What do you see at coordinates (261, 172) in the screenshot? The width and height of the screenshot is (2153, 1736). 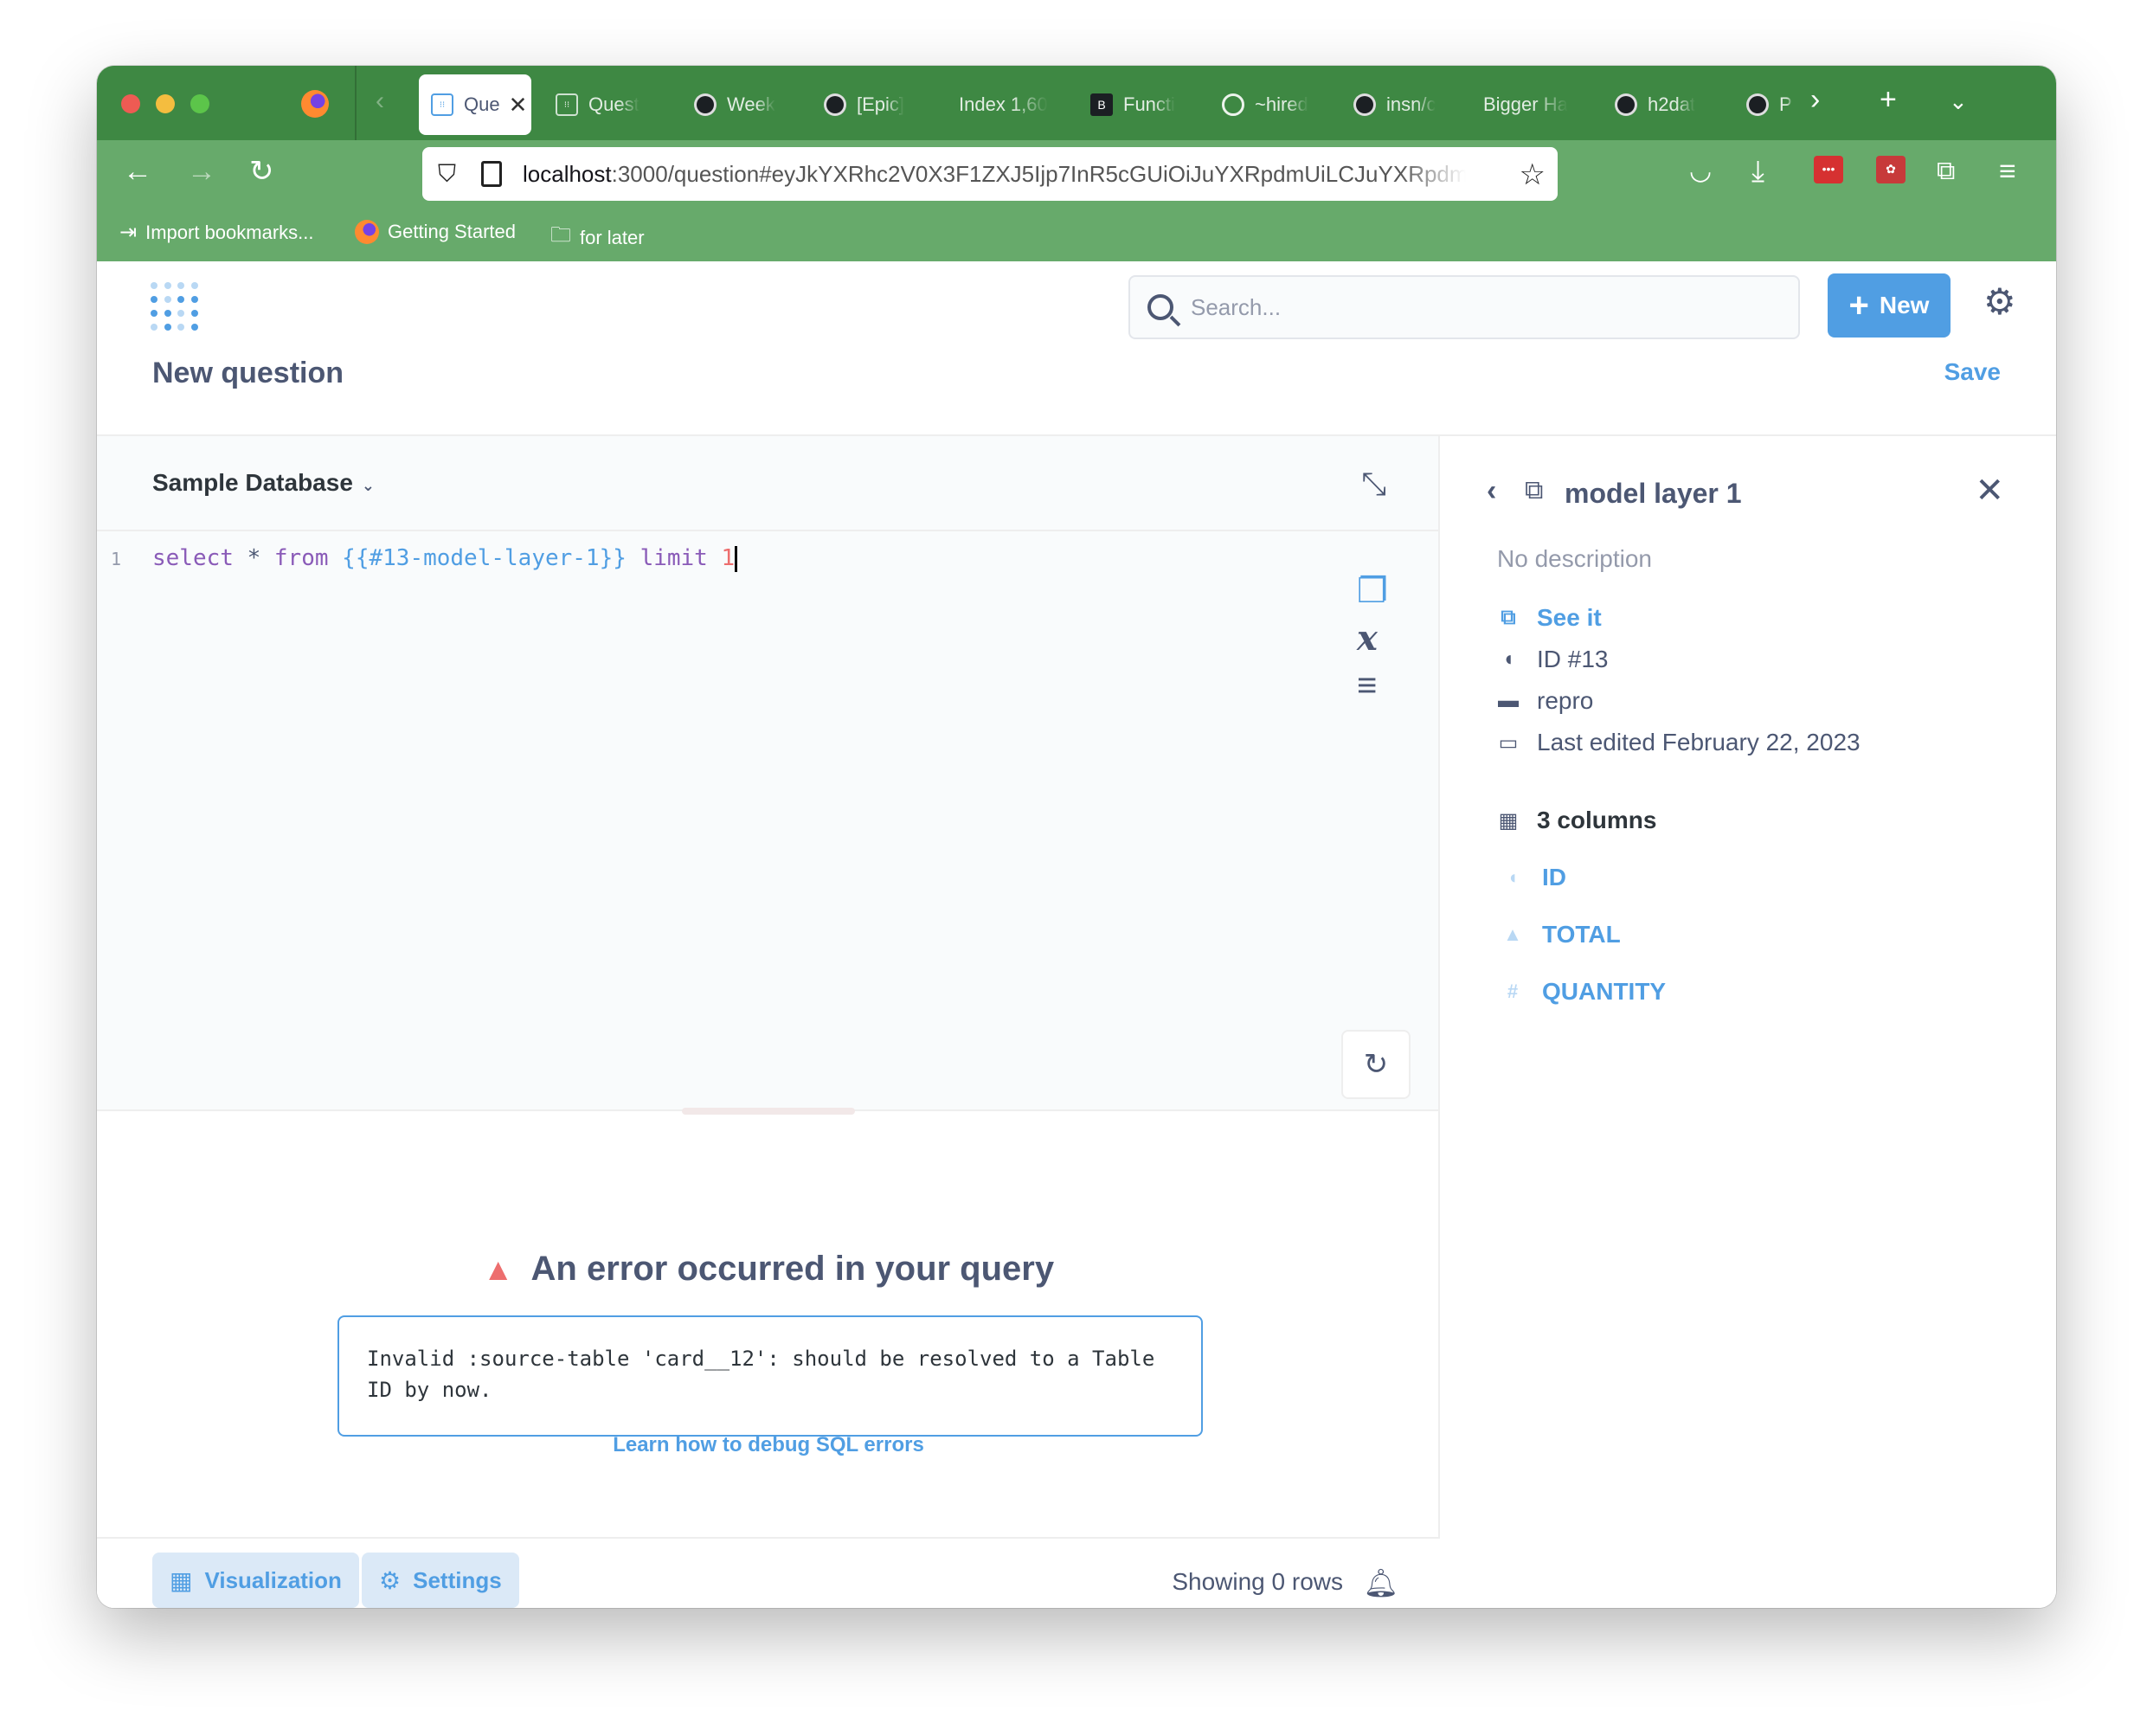 I see `reload-icon: ↻` at bounding box center [261, 172].